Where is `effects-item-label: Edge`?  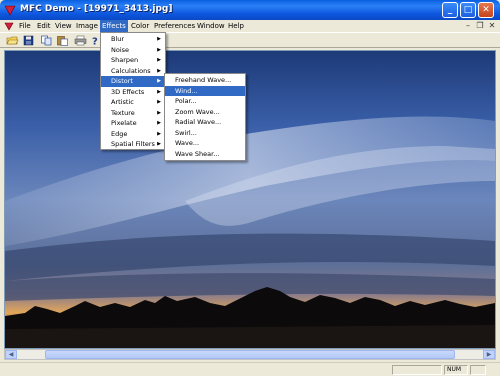 effects-item-label: Edge is located at coordinates (119, 133).